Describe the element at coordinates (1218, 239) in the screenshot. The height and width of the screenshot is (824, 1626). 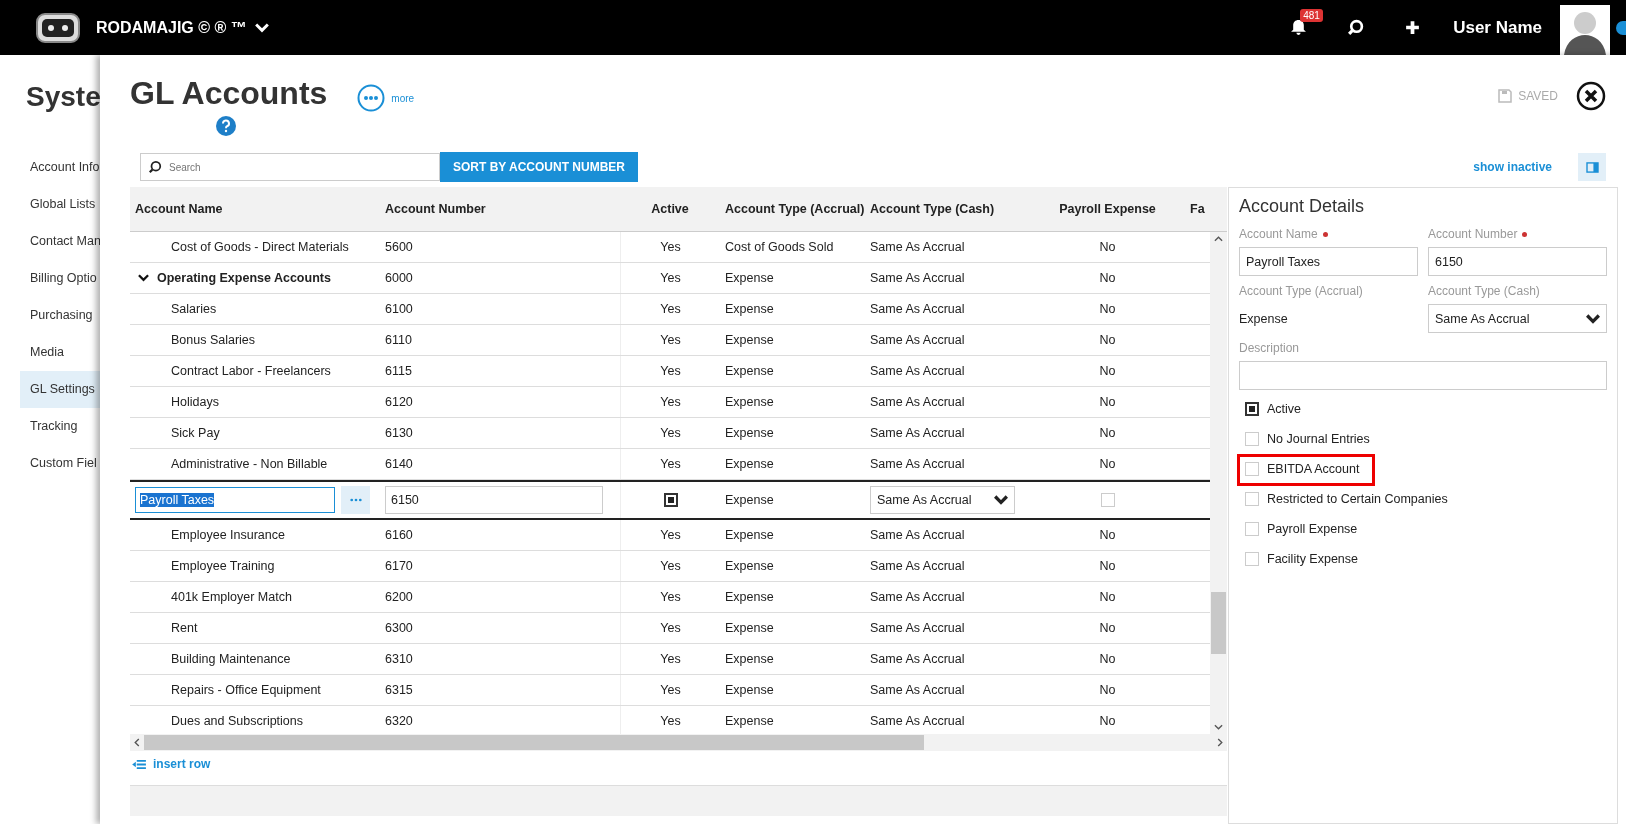
I see `scroll-up-icon` at that location.